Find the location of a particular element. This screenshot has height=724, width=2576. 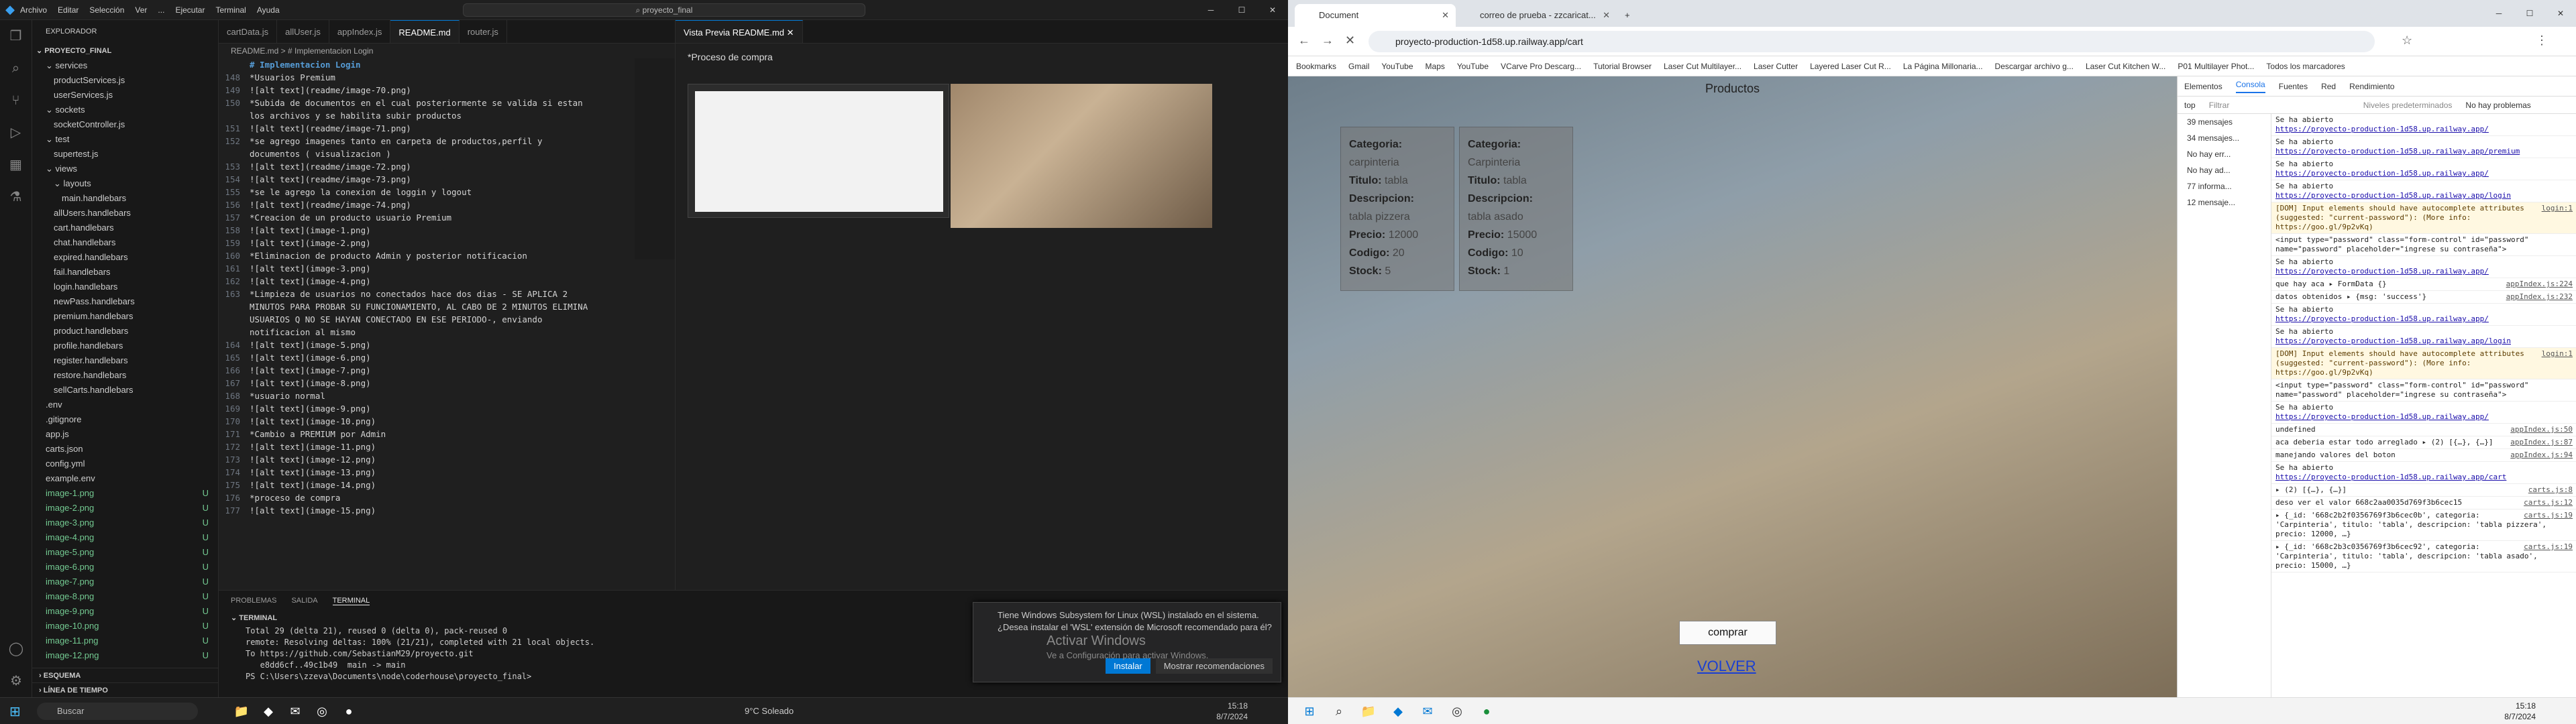

tree-item: register.handlebars is located at coordinates (125, 360).